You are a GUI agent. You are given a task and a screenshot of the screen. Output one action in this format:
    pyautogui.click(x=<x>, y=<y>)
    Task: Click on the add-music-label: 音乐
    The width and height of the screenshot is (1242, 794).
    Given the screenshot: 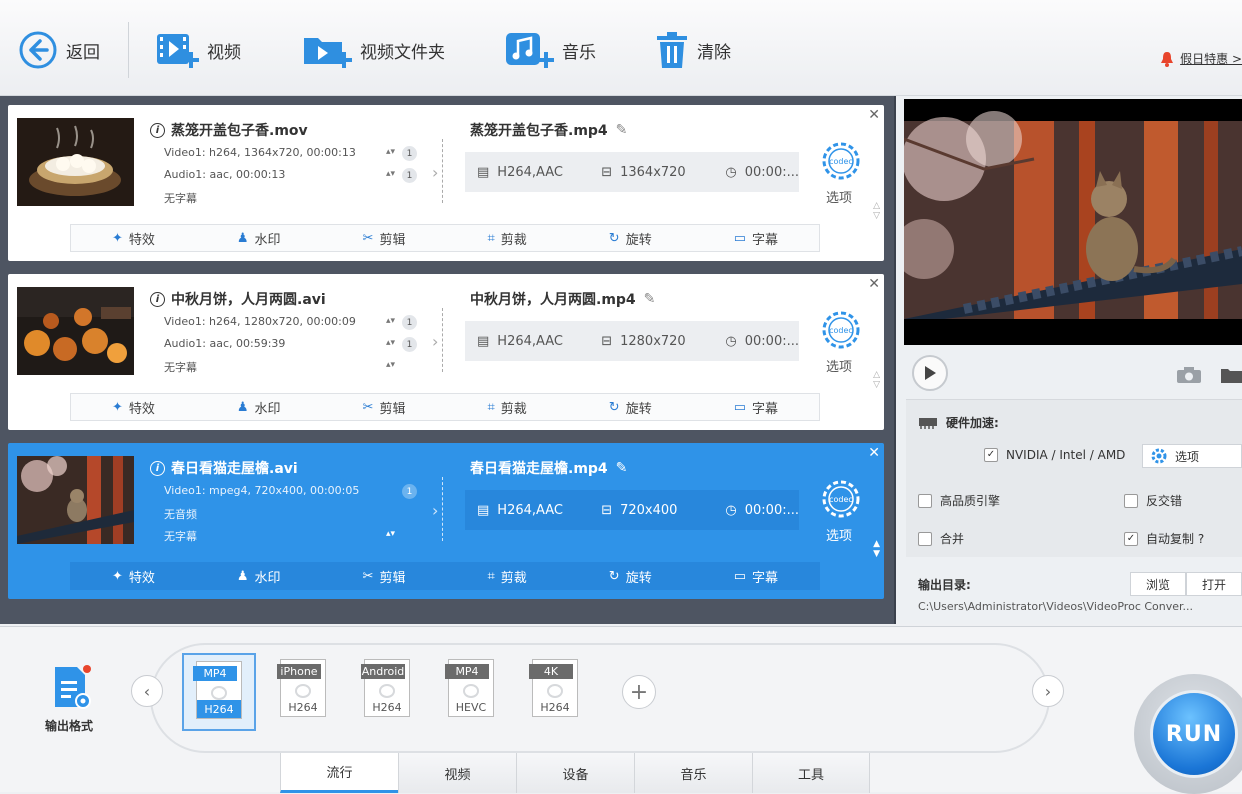 What is the action you would take?
    pyautogui.click(x=579, y=52)
    